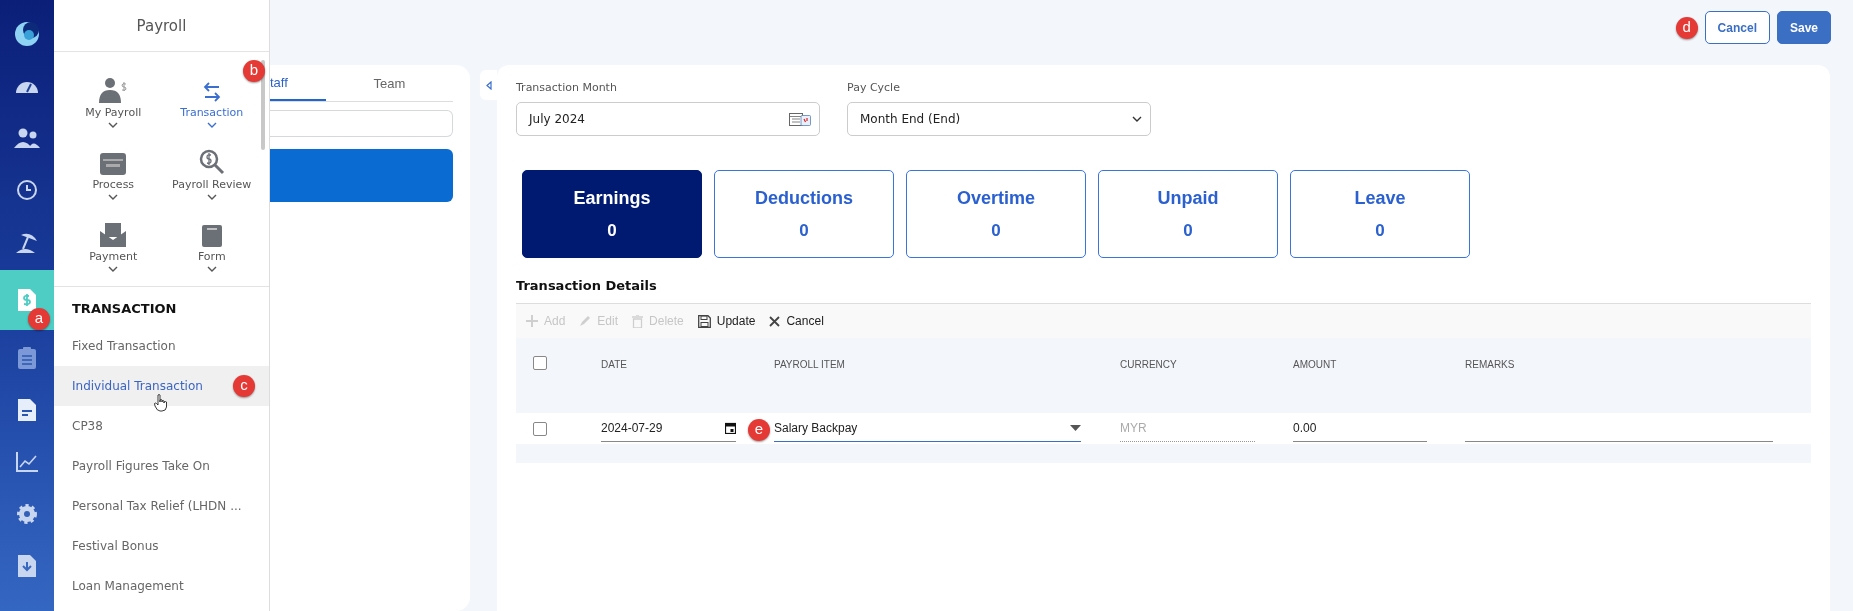  What do you see at coordinates (161, 346) in the screenshot?
I see `menu-item: Fixed Transaction` at bounding box center [161, 346].